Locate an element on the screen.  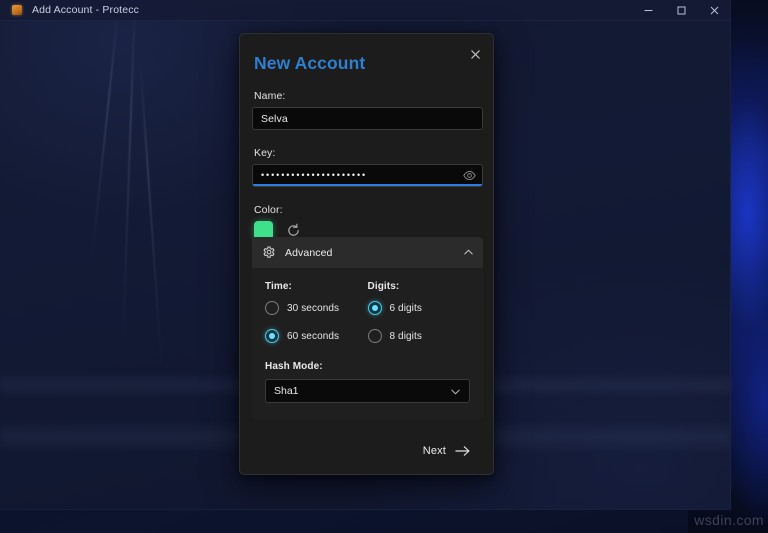
refresh-icon is located at coordinates (293, 229).